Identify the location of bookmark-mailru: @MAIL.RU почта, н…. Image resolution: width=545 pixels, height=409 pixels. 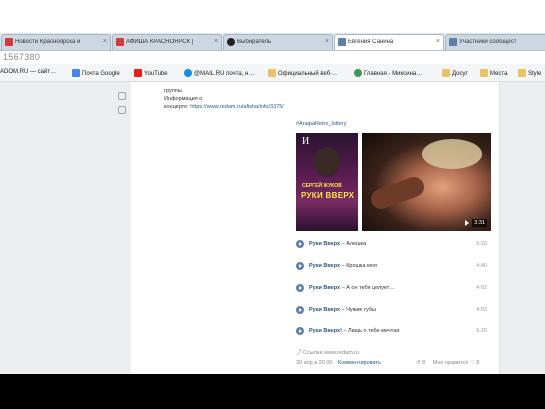
(219, 73).